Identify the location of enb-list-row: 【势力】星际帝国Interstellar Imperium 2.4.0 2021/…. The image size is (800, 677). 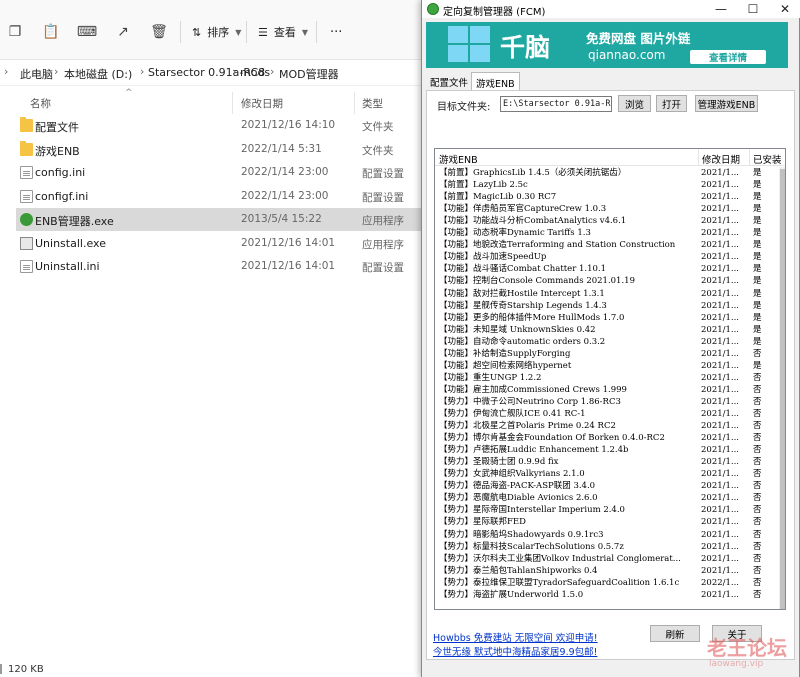
(607, 510).